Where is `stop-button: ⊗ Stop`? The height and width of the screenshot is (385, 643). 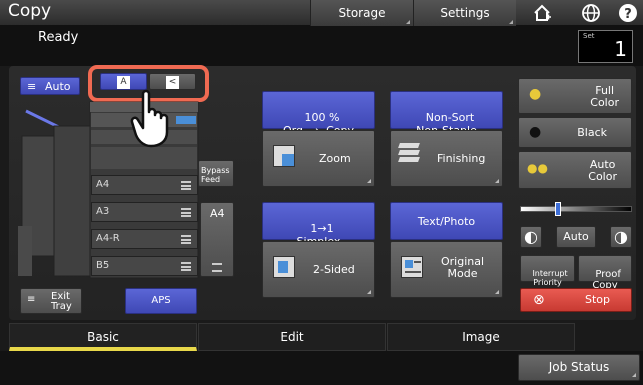
stop-button: ⊗ Stop is located at coordinates (576, 300).